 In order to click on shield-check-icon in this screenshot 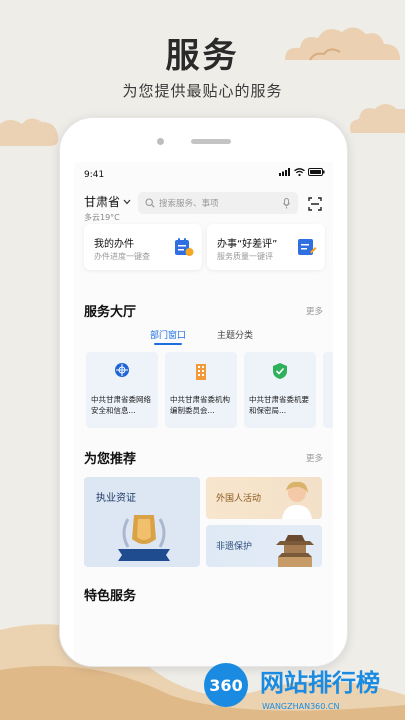, I will do `click(280, 371)`.